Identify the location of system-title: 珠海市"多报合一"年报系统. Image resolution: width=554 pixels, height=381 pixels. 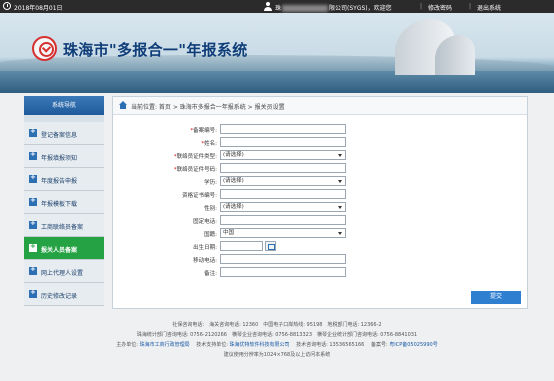
(155, 50).